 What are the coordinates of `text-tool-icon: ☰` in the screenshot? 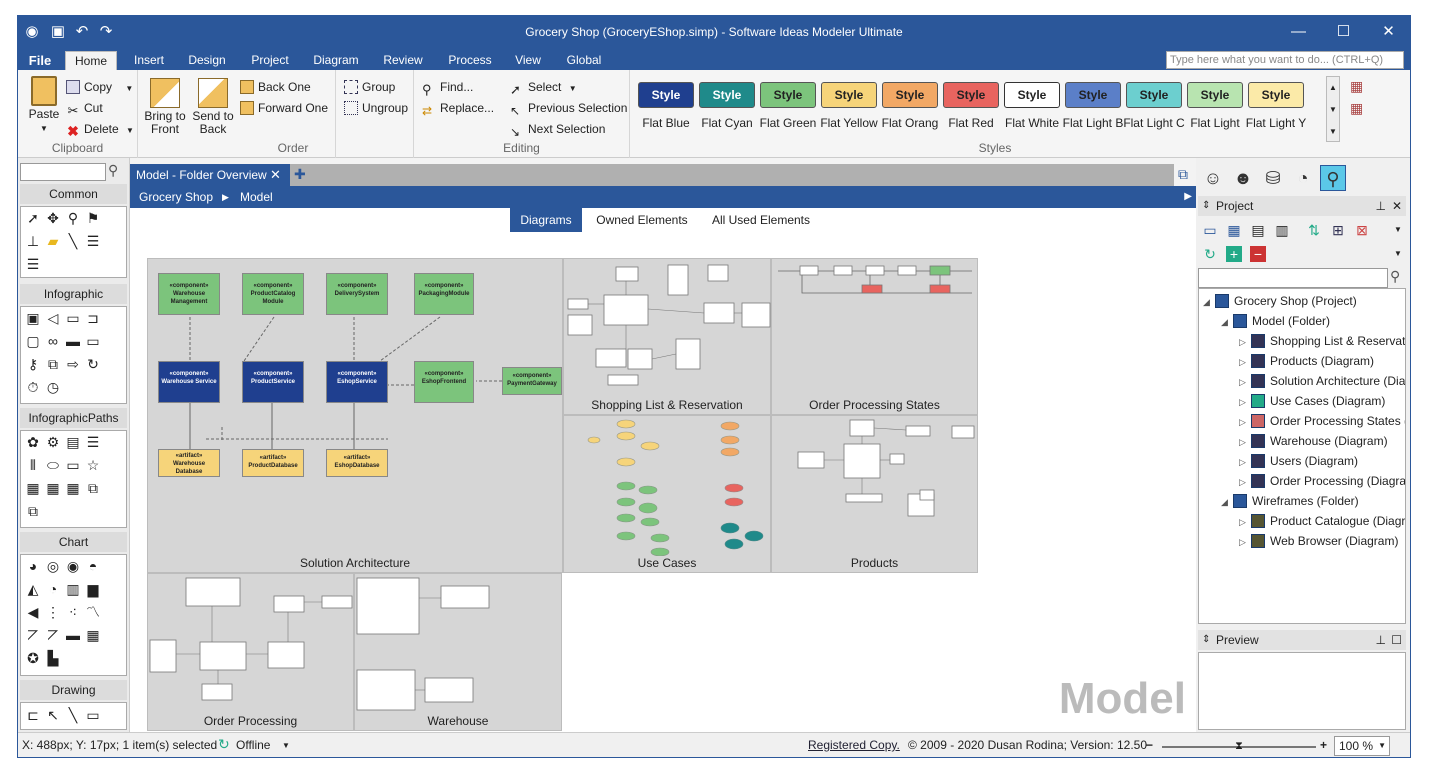 It's located at (93, 241).